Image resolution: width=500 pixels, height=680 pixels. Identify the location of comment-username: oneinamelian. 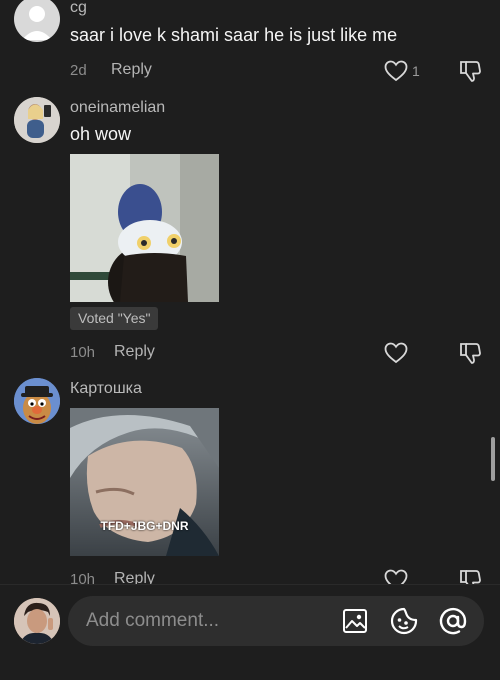
(117, 108).